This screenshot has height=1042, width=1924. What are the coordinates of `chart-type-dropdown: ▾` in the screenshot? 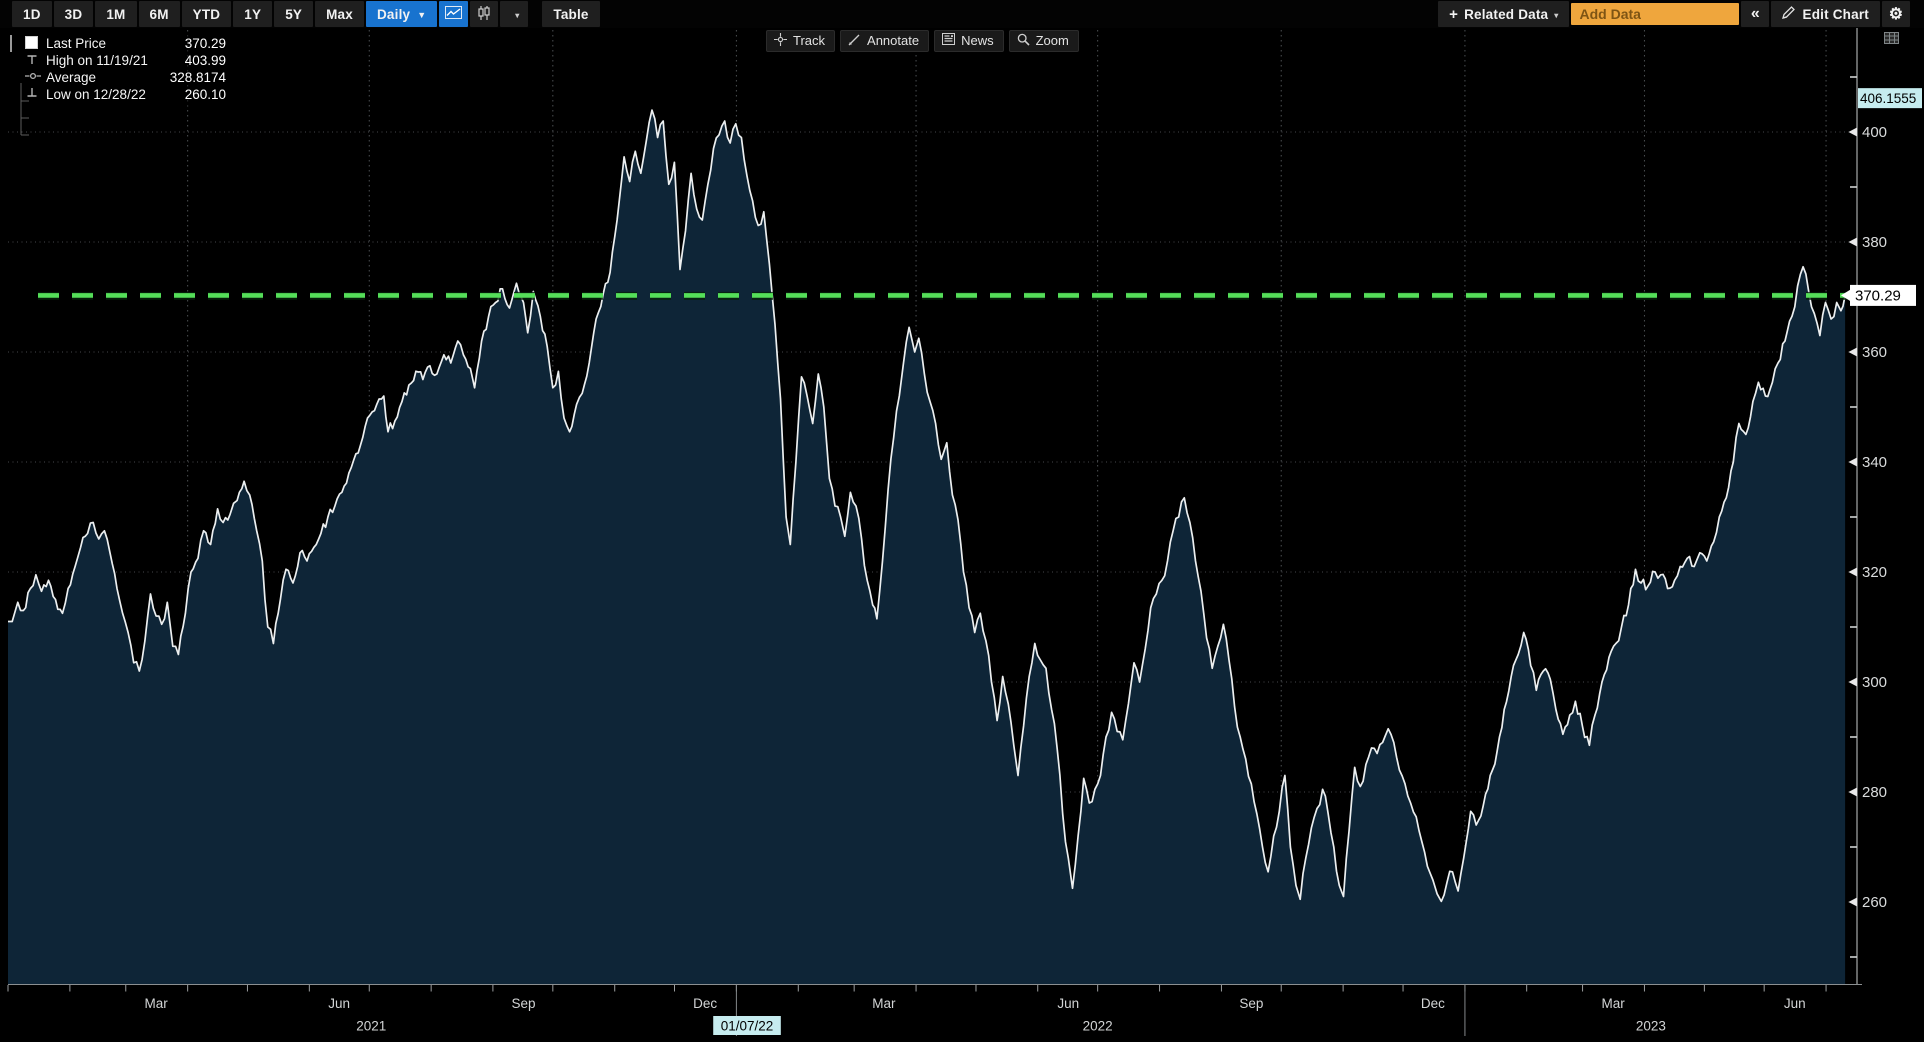 It's located at (514, 14).